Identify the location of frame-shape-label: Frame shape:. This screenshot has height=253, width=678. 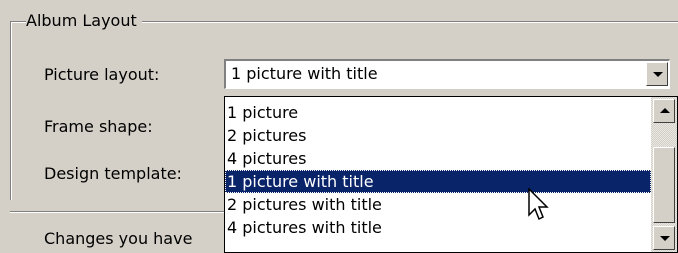
(98, 126).